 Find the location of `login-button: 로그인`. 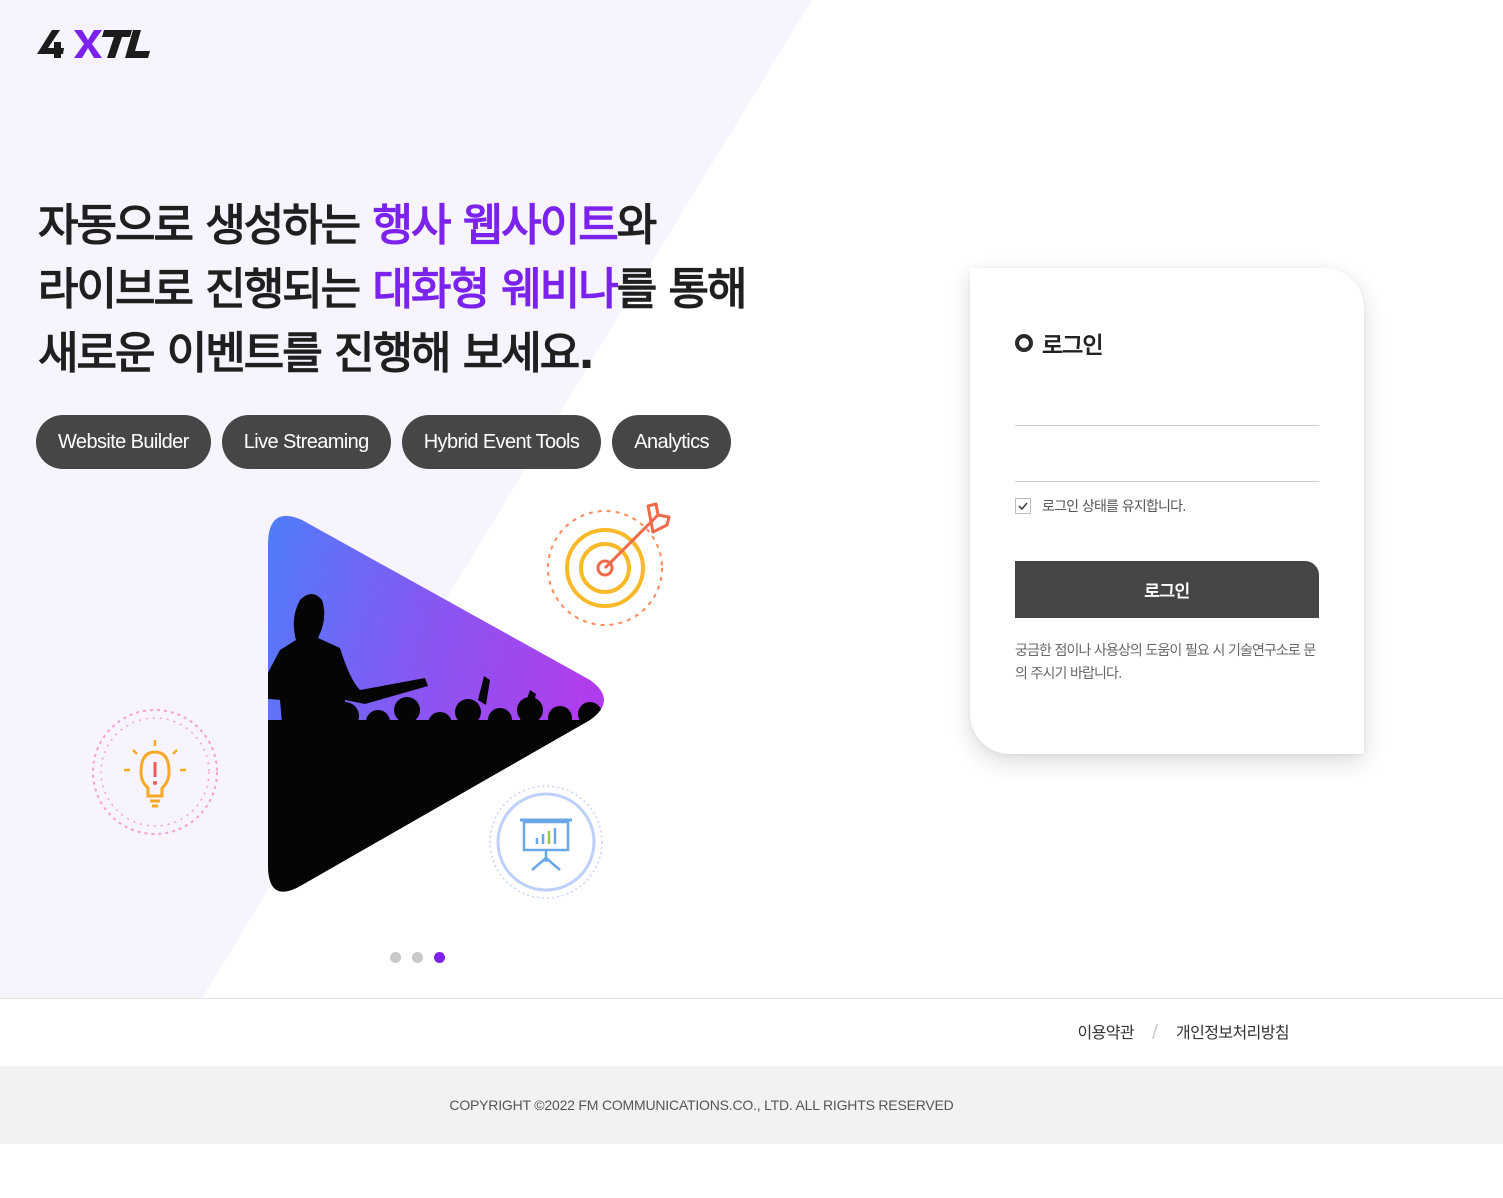

login-button: 로그인 is located at coordinates (1167, 589).